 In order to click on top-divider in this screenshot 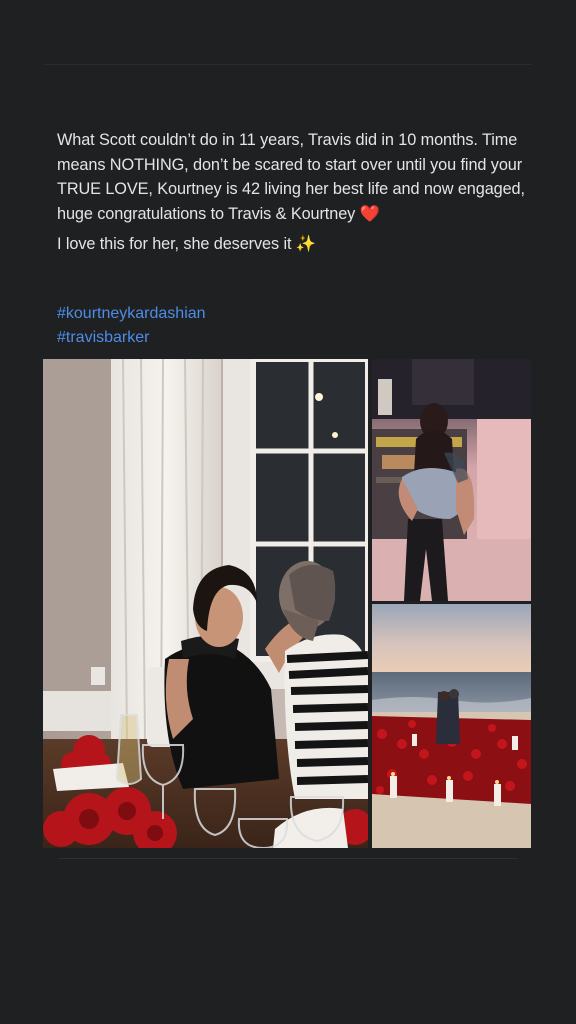, I will do `click(288, 64)`.